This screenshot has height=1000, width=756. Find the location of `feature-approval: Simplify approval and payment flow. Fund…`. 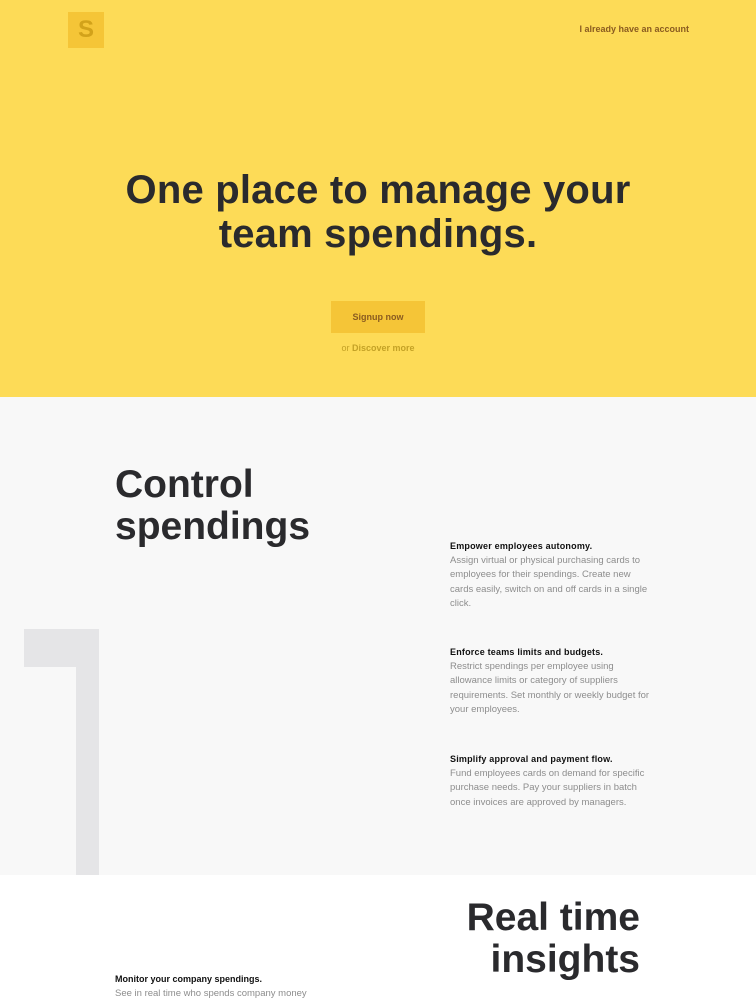

feature-approval: Simplify approval and payment flow. Fund… is located at coordinates (550, 782).